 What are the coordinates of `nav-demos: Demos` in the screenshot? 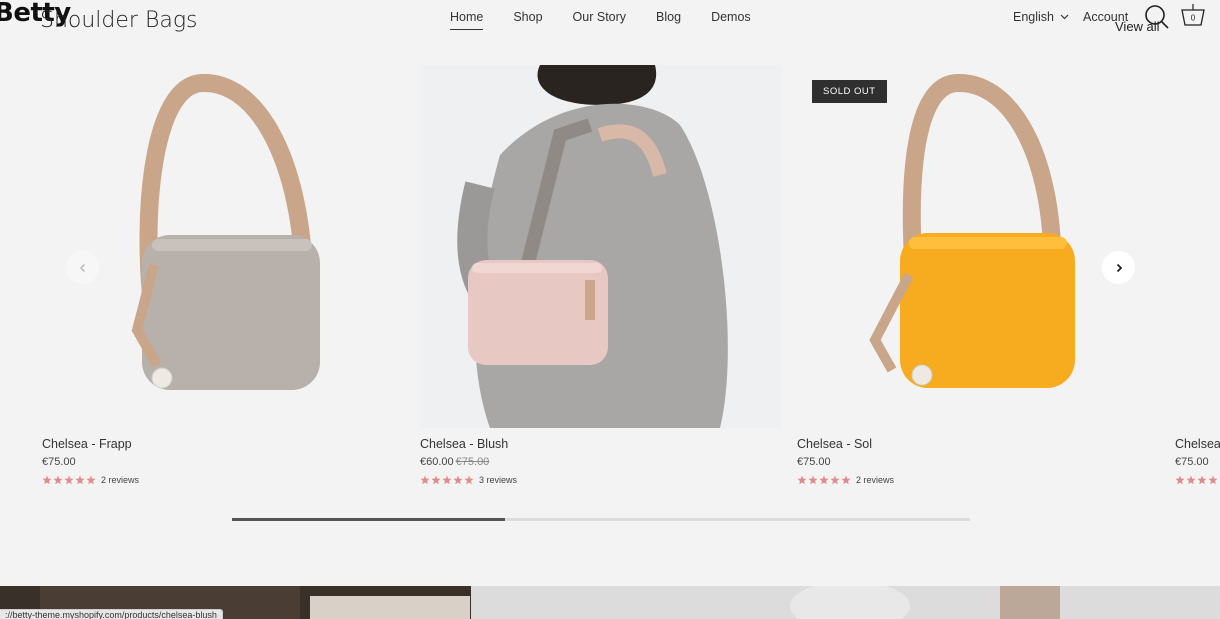 It's located at (731, 20).